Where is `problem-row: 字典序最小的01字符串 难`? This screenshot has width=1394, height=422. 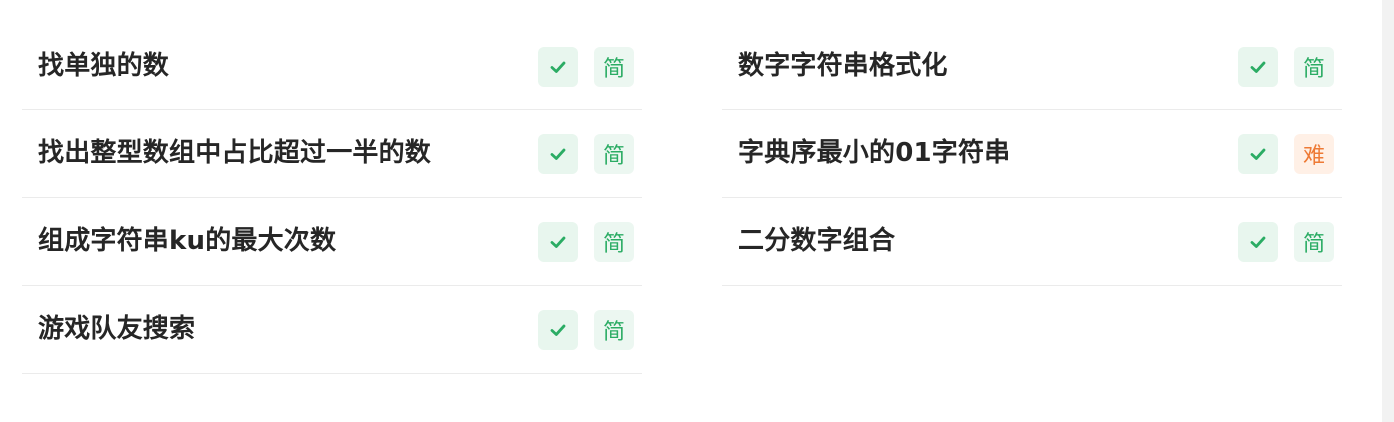 problem-row: 字典序最小的01字符串 难 is located at coordinates (1032, 154).